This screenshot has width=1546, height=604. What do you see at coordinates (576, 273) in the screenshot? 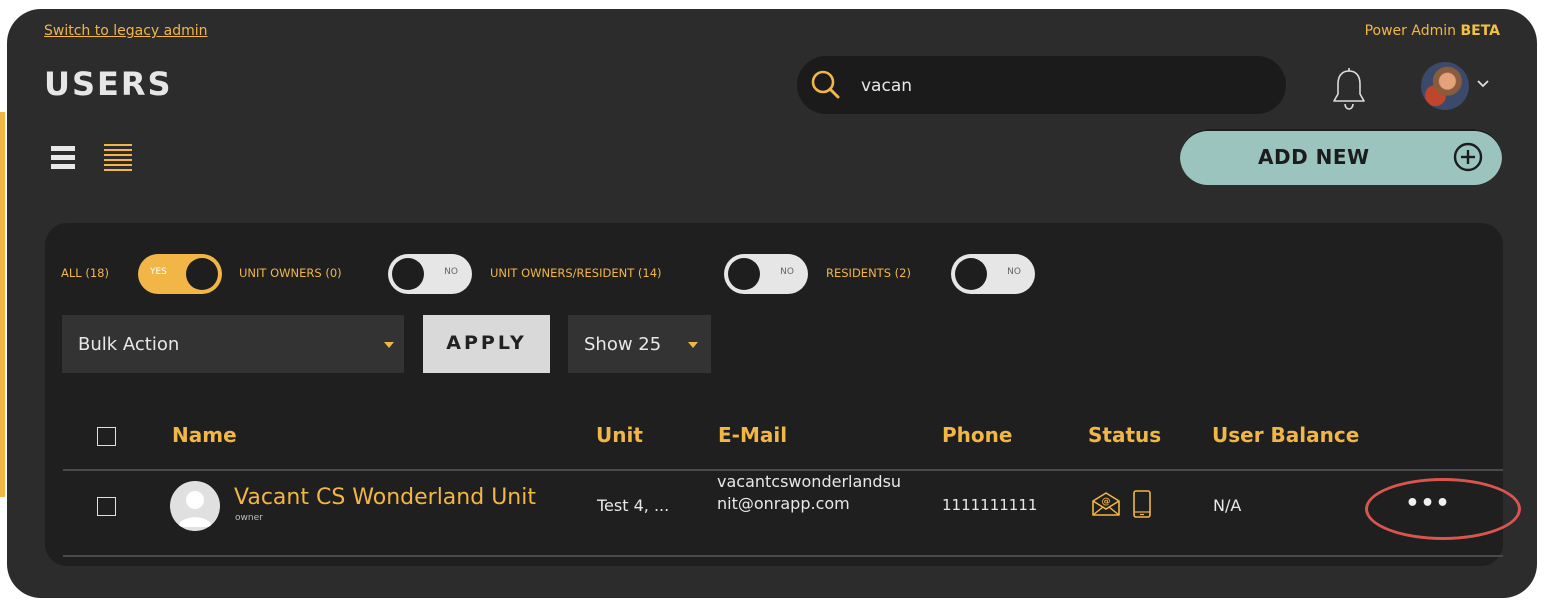
I see `filter-label-unit-owners-resident: UNIT OWNERS/RESIDENT (14)` at bounding box center [576, 273].